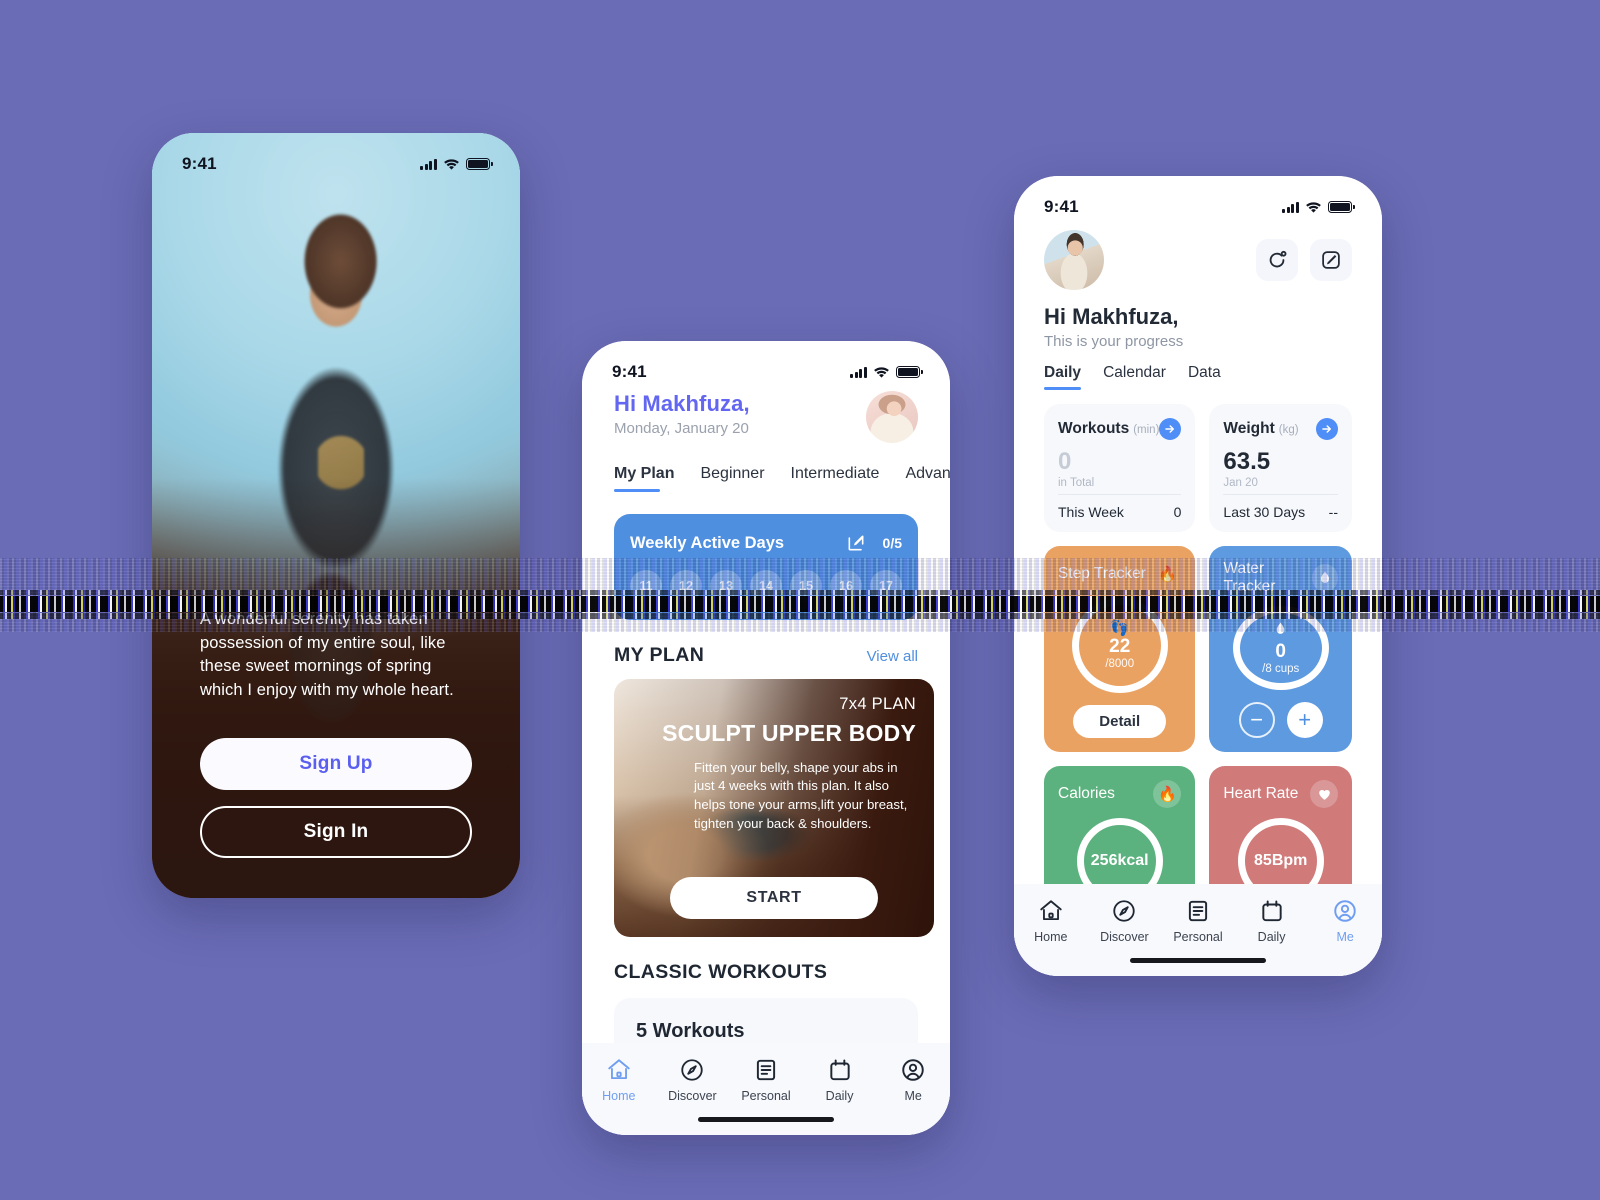 The image size is (1600, 1200). Describe the element at coordinates (806, 586) in the screenshot. I see `day-pill: 15` at that location.